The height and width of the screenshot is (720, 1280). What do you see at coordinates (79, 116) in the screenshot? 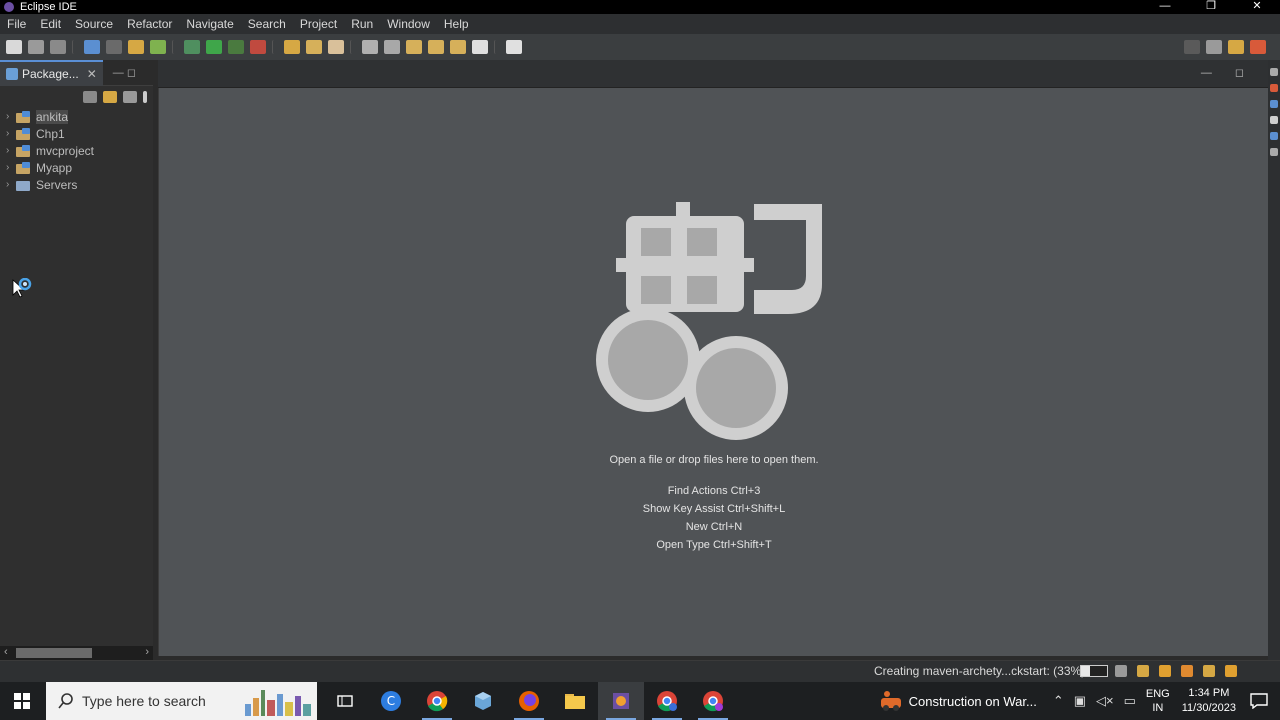
I see `tree-item-ankita: › ankita` at bounding box center [79, 116].